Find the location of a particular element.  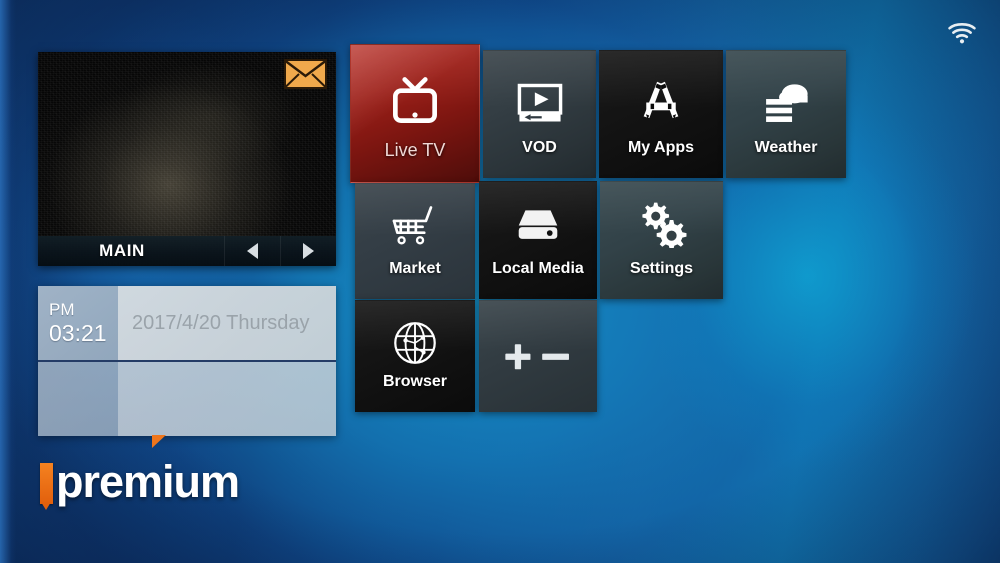

tile-label-live-tv: Live TV is located at coordinates (415, 150).